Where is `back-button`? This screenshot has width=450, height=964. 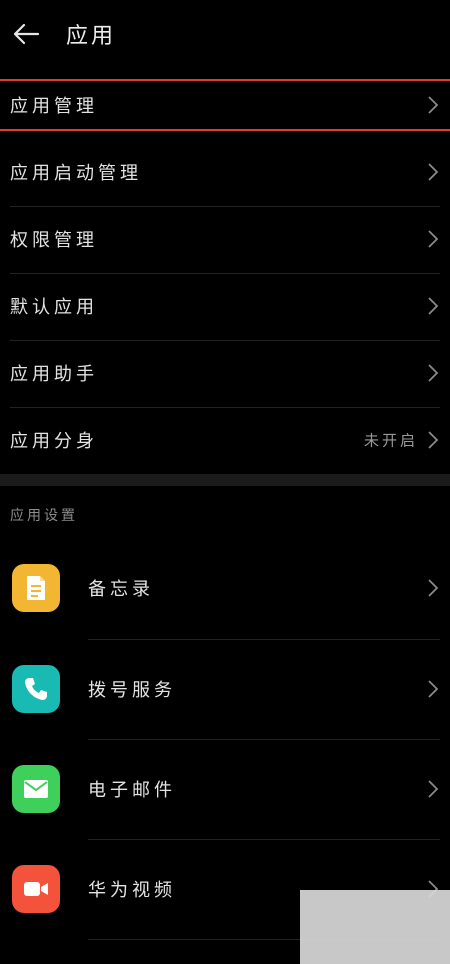
back-button is located at coordinates (26, 34).